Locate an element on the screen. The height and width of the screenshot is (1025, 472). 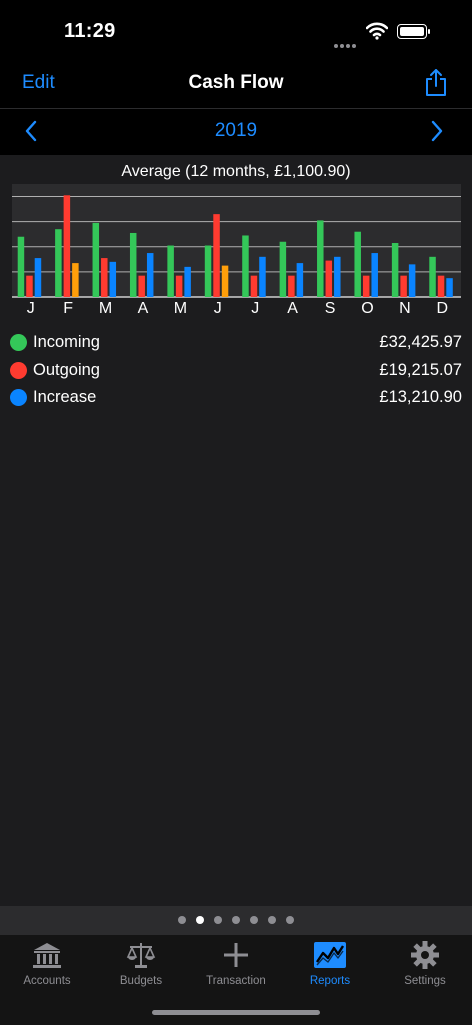
wifi-icon is located at coordinates (377, 31).